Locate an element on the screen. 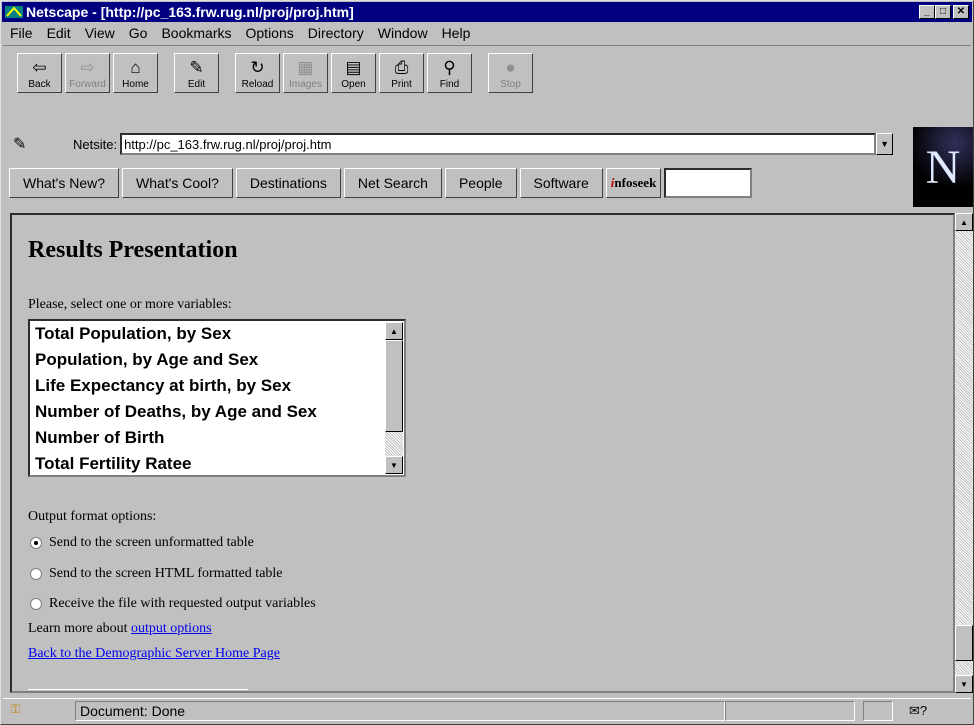 This screenshot has width=974, height=725. list-item: Life Expectancy at birth, by Sex is located at coordinates (217, 386).